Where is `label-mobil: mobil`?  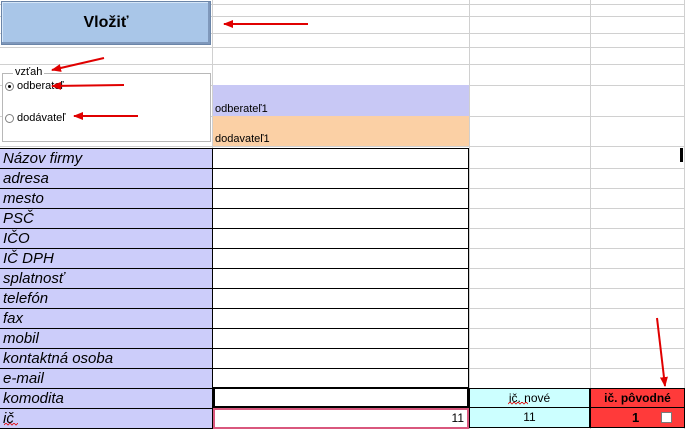
label-mobil: mobil is located at coordinates (106, 338).